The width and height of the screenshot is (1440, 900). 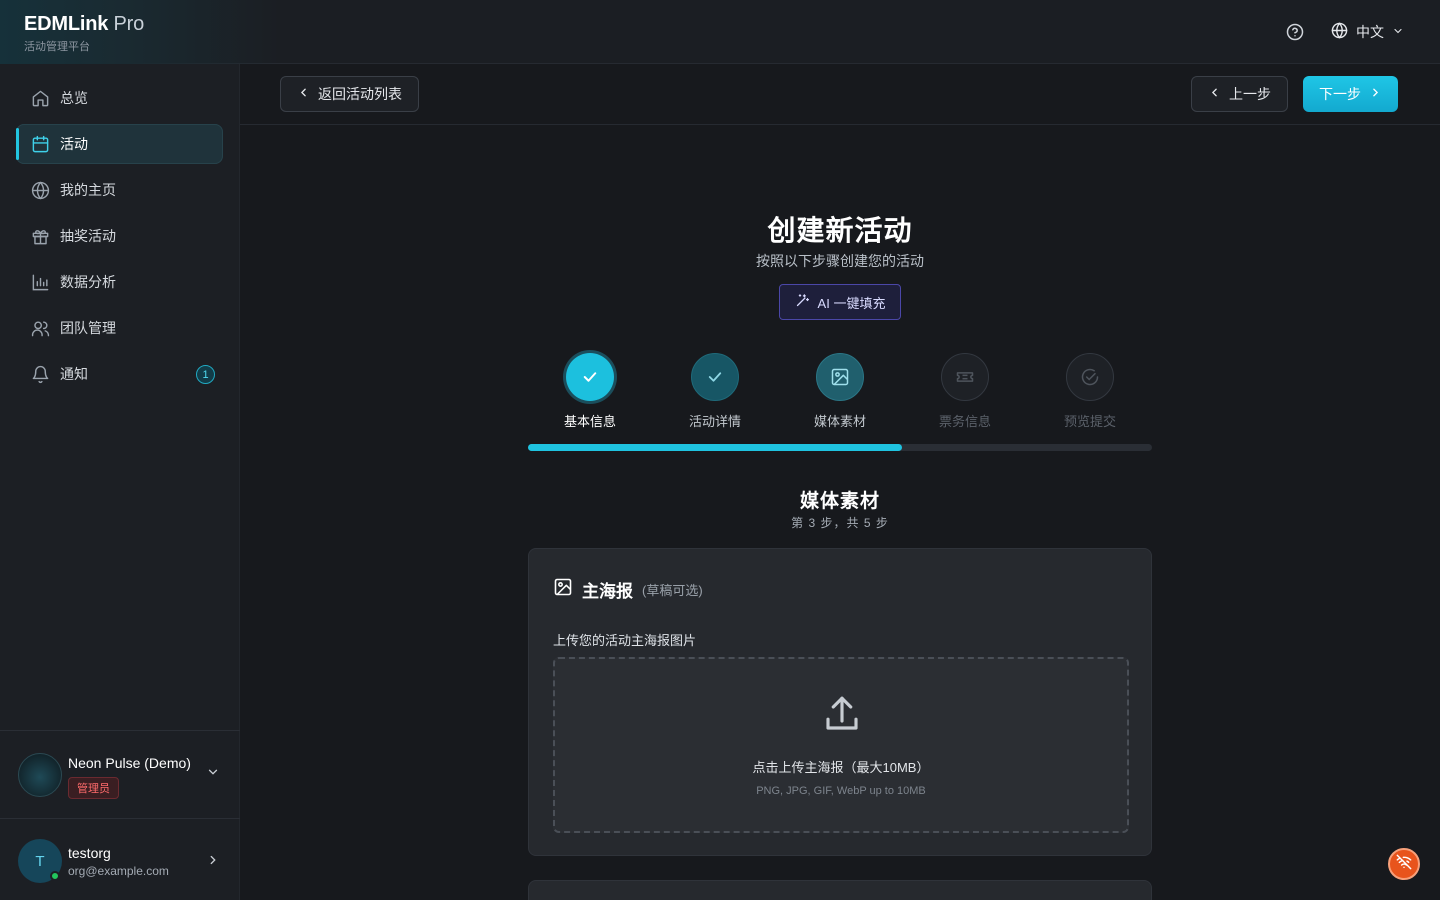 What do you see at coordinates (119, 282) in the screenshot?
I see `sidebar-item-analytics: 数据分析` at bounding box center [119, 282].